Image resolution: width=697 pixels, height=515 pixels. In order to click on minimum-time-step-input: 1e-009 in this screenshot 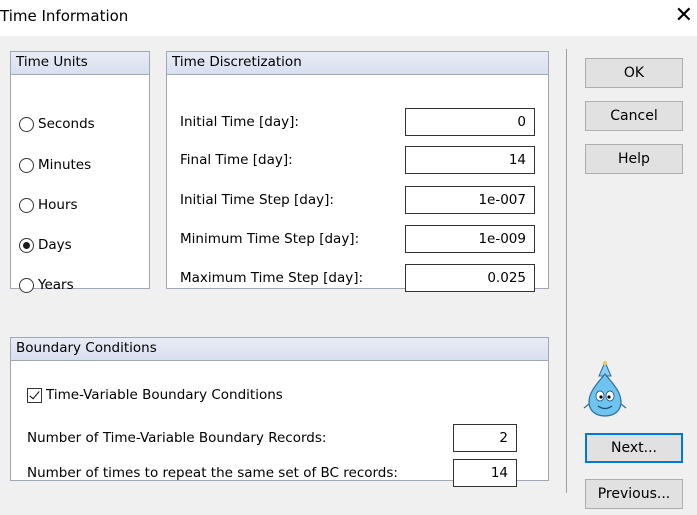, I will do `click(470, 239)`.